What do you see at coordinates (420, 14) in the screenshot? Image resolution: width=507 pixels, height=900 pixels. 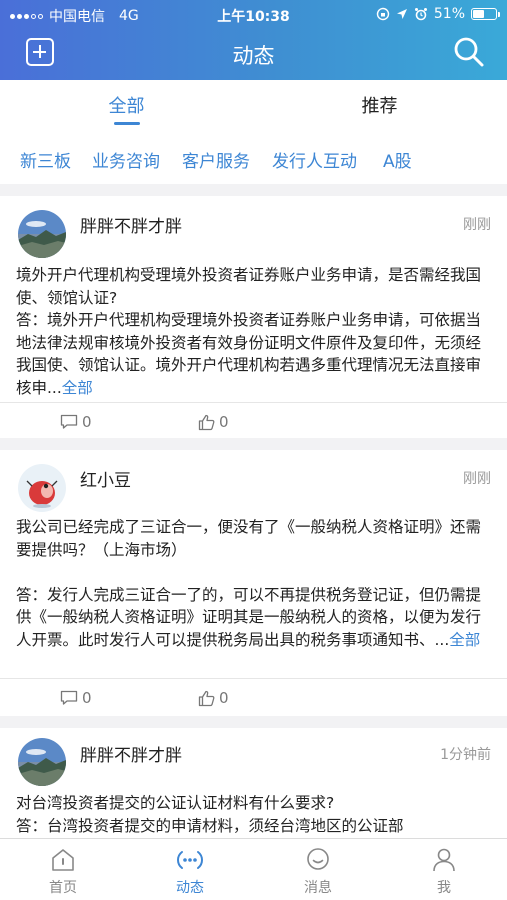 I see `alarm-icon` at bounding box center [420, 14].